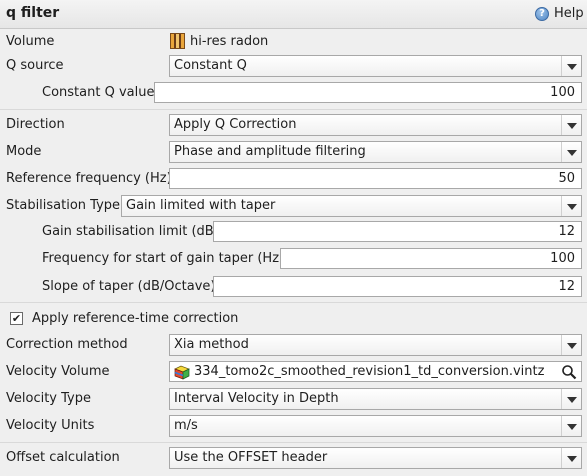  I want to click on velocity-units-value: m/s, so click(186, 425).